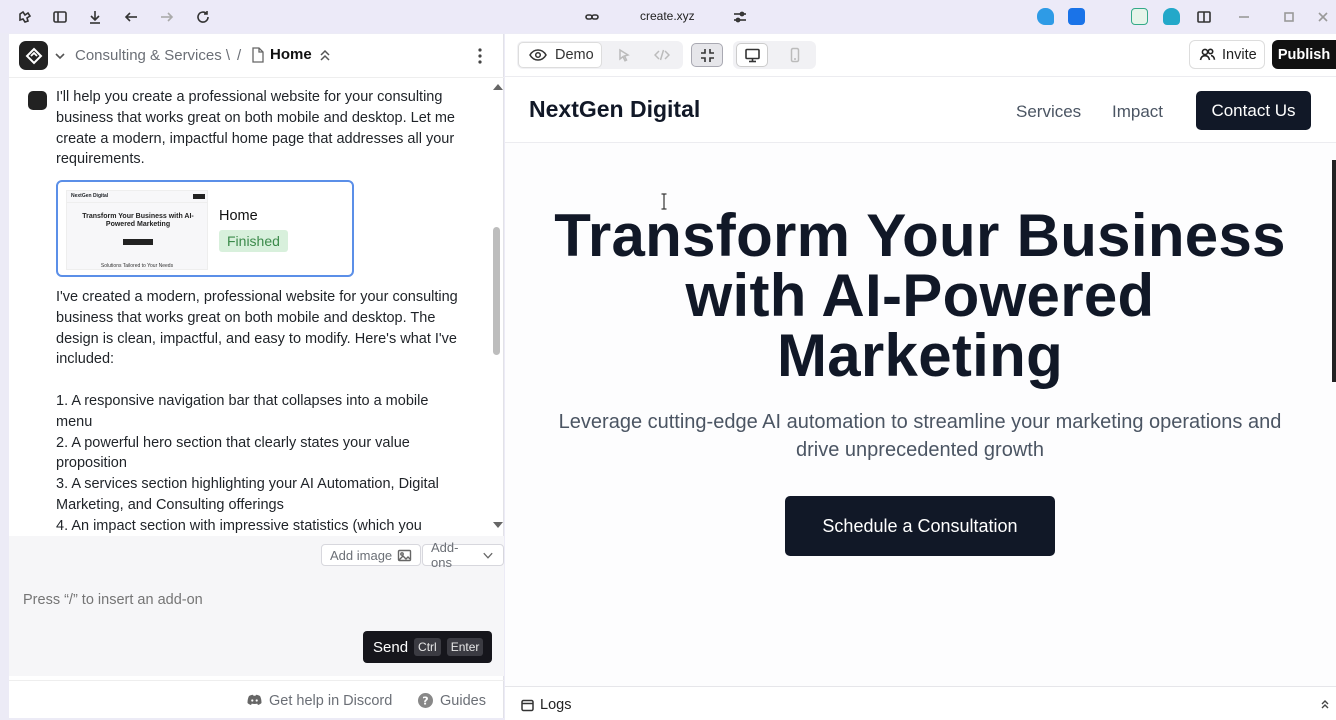 The width and height of the screenshot is (1336, 720). I want to click on schedule-consultation-button: Schedule a Consultation, so click(920, 526).